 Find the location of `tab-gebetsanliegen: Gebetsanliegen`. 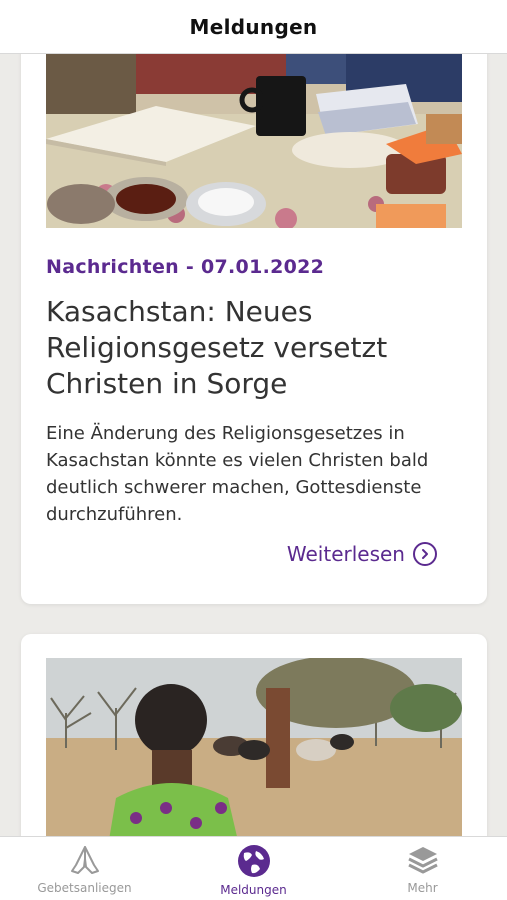

tab-gebetsanliegen: Gebetsanliegen is located at coordinates (84, 868).